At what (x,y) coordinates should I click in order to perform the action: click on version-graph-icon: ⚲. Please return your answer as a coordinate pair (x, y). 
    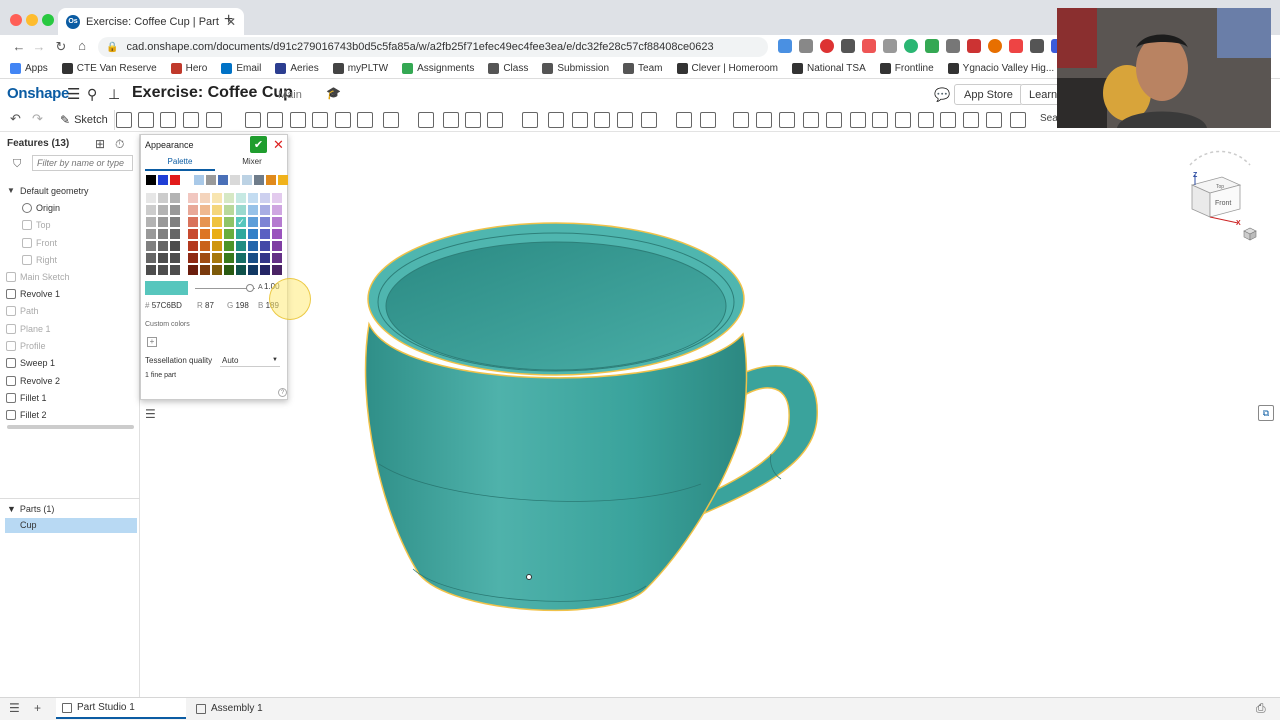
    Looking at the image, I should click on (92, 94).